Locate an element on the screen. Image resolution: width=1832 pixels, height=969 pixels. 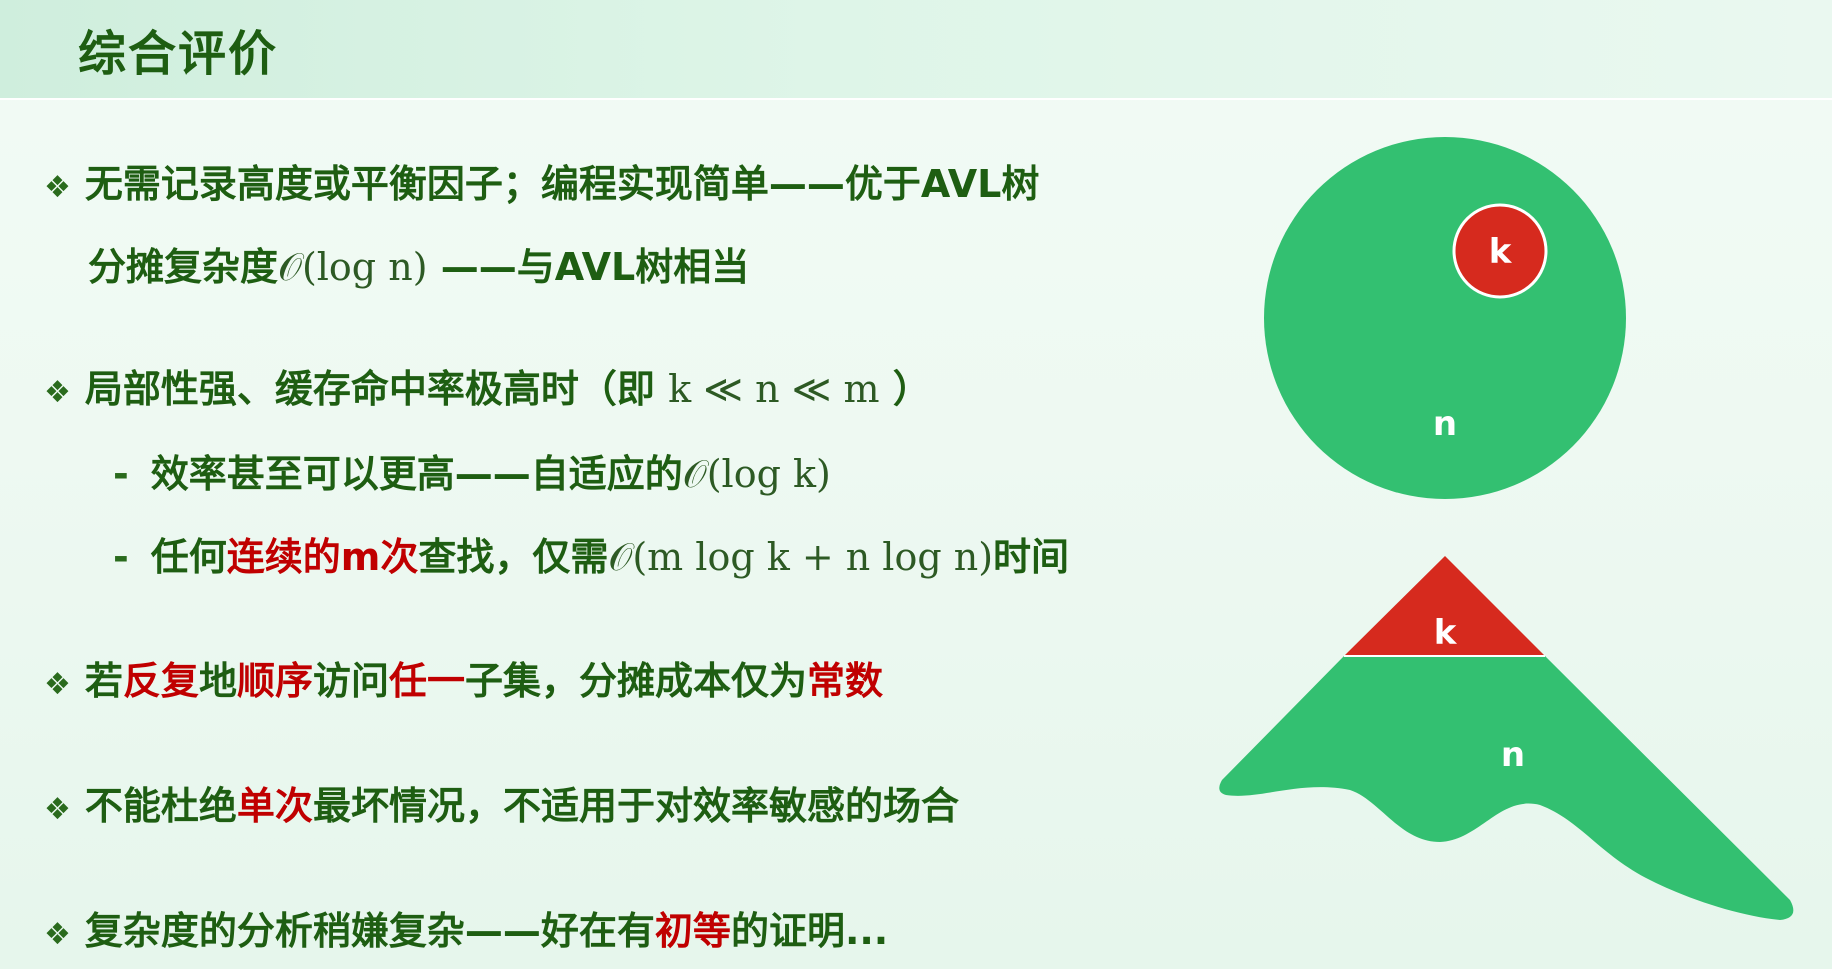
circle-n-label: n is located at coordinates (1445, 424).